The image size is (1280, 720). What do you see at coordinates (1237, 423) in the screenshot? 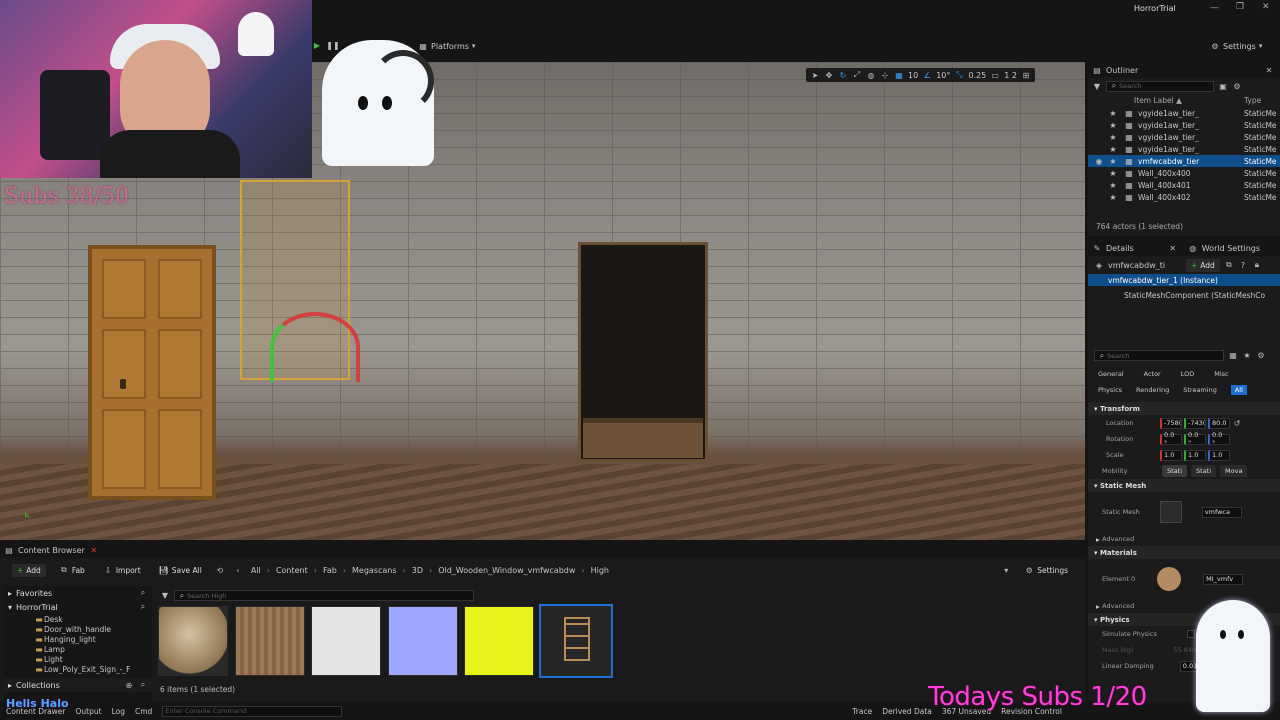
I see `reset-icon: ↺` at bounding box center [1237, 423].